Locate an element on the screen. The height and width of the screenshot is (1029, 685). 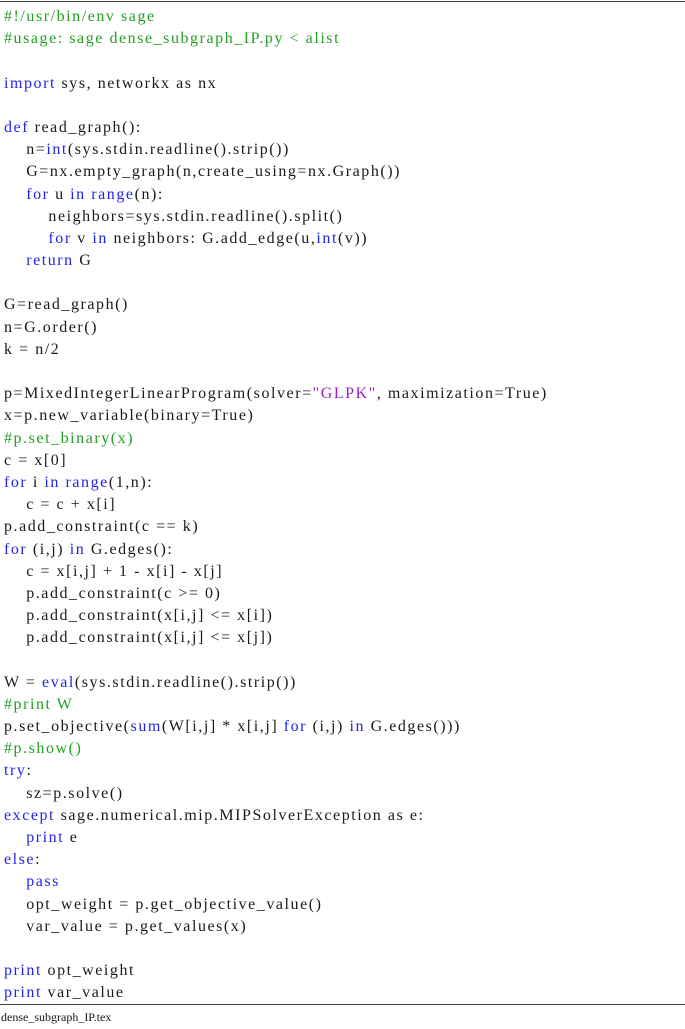
keyword-token: pass is located at coordinates (43, 882).